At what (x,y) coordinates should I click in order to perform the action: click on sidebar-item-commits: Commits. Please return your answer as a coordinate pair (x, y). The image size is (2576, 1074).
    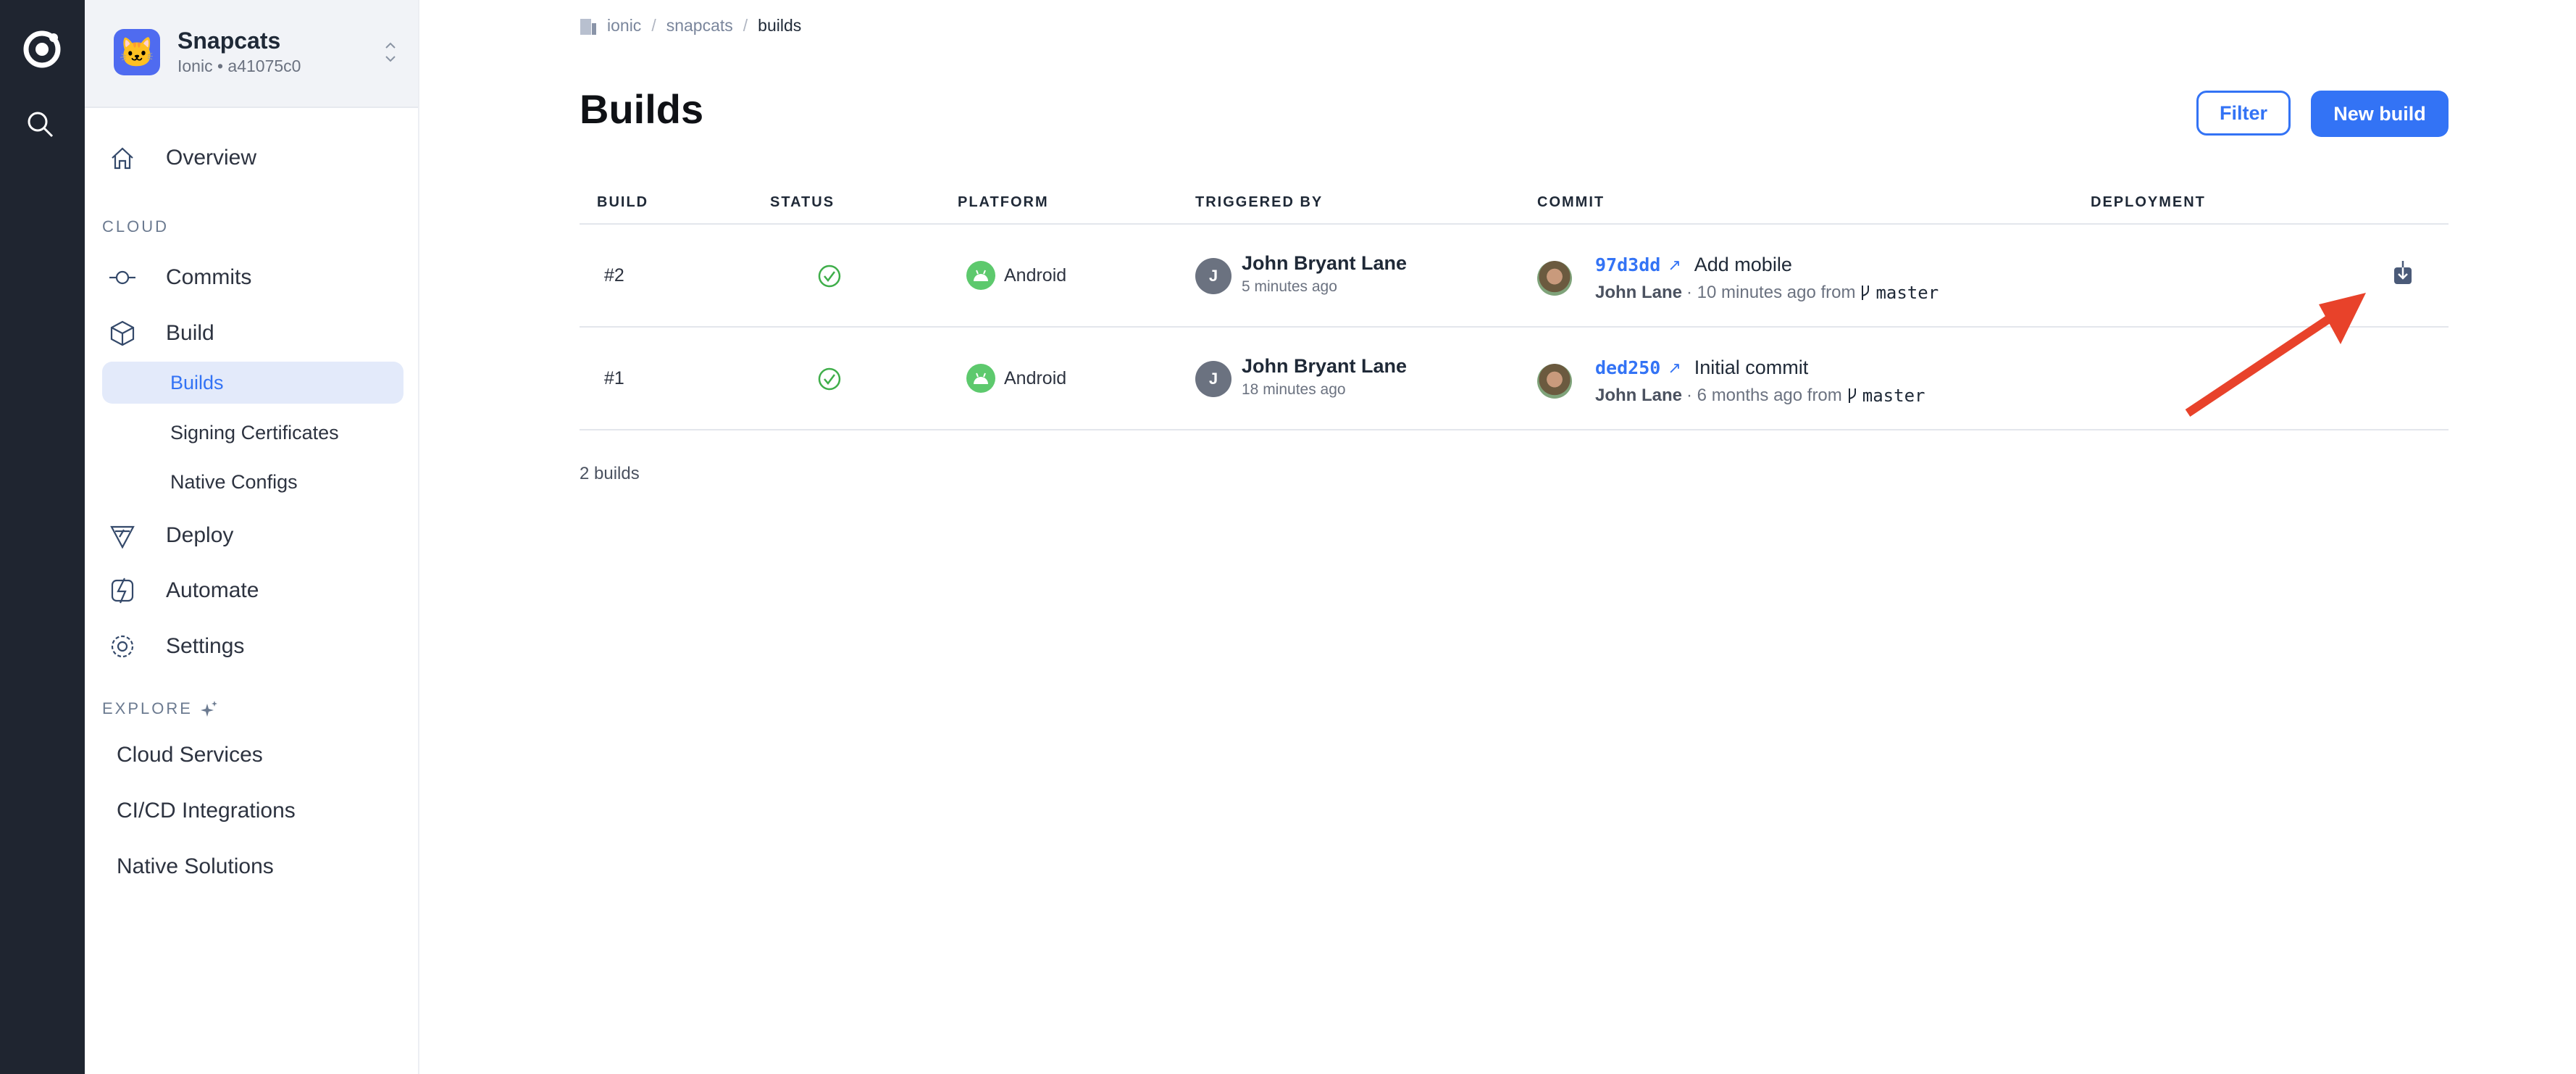
    Looking at the image, I should click on (251, 277).